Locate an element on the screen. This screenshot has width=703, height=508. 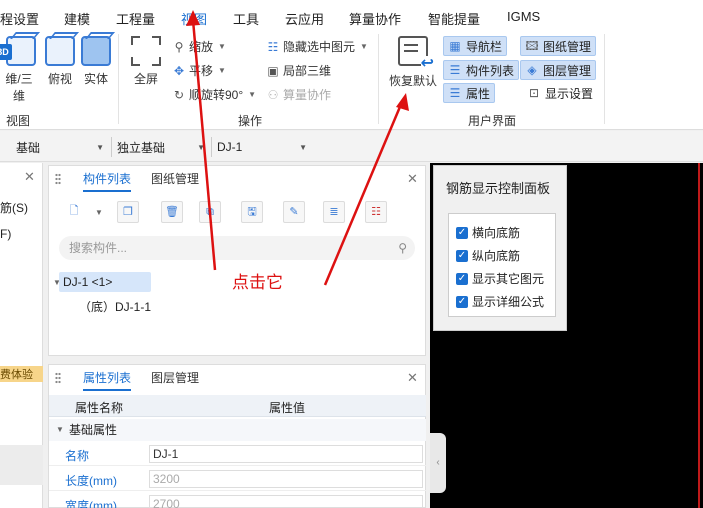
local-3d-label: 局部三维 is located at coordinates (307, 71).